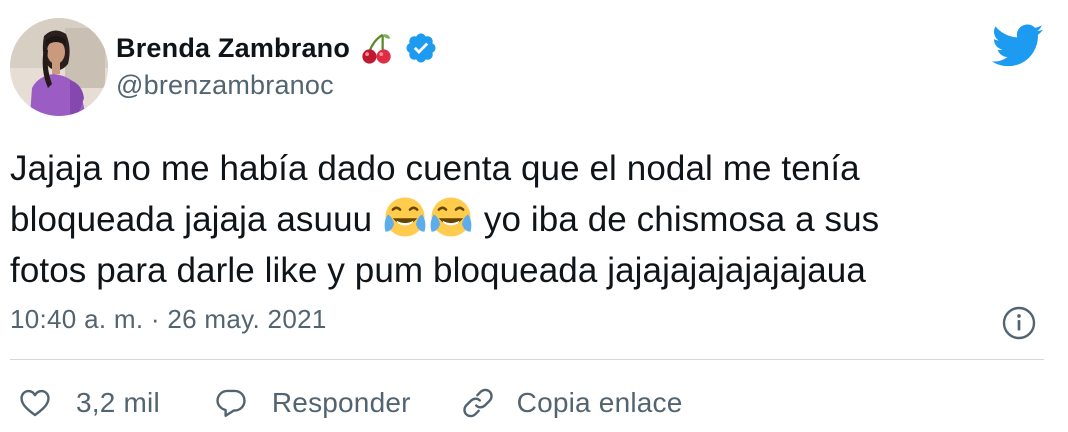 The height and width of the screenshot is (432, 1068). Describe the element at coordinates (600, 403) in the screenshot. I see `copy-link-label: Copia enlace` at that location.